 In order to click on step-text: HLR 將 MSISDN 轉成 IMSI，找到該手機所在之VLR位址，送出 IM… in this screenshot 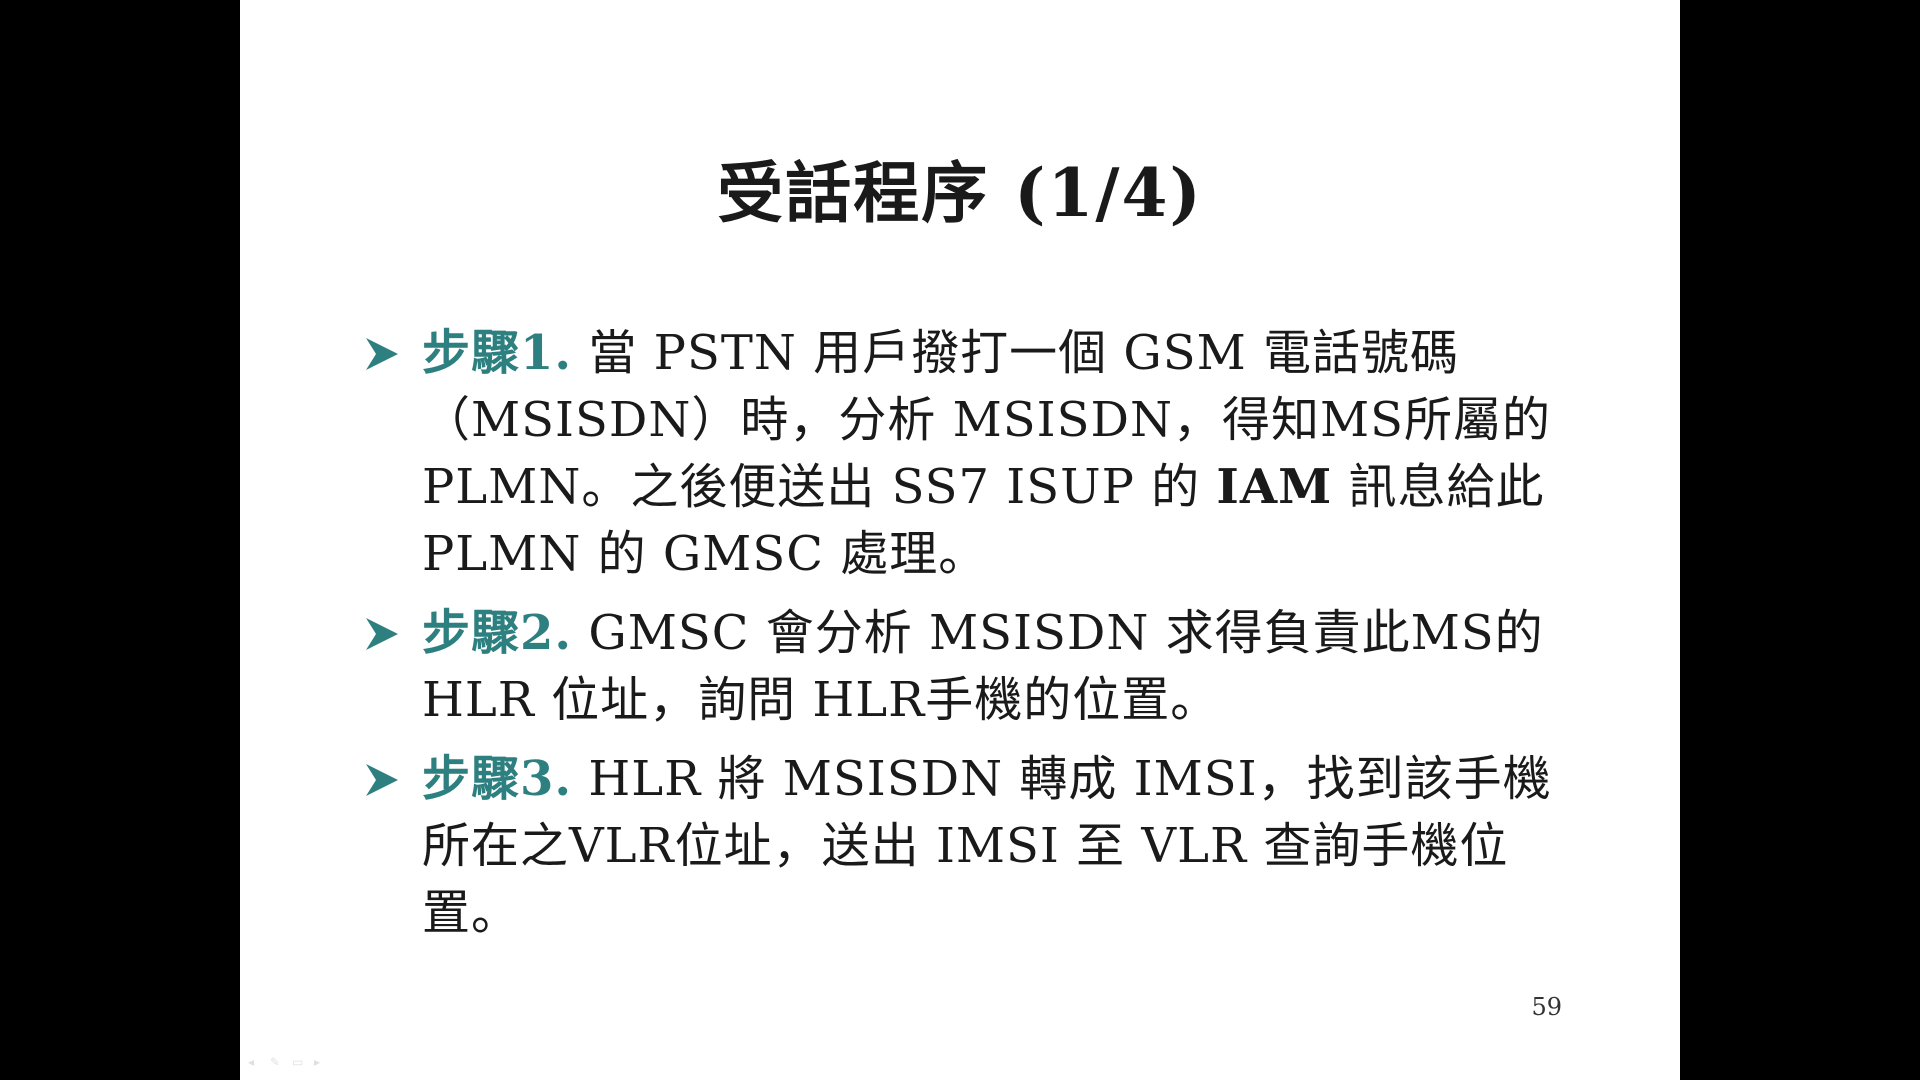, I will do `click(987, 846)`.